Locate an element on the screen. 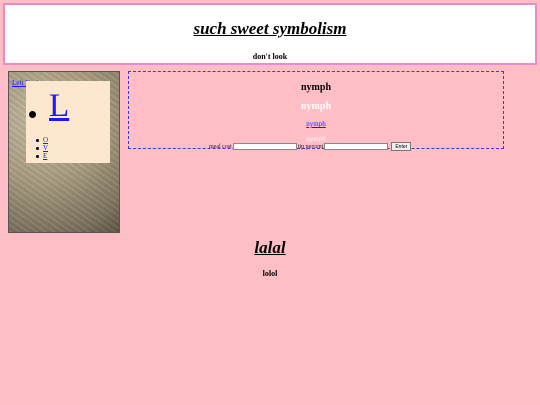  left-sidebar: Left Navbar L O V E is located at coordinates (64, 152).